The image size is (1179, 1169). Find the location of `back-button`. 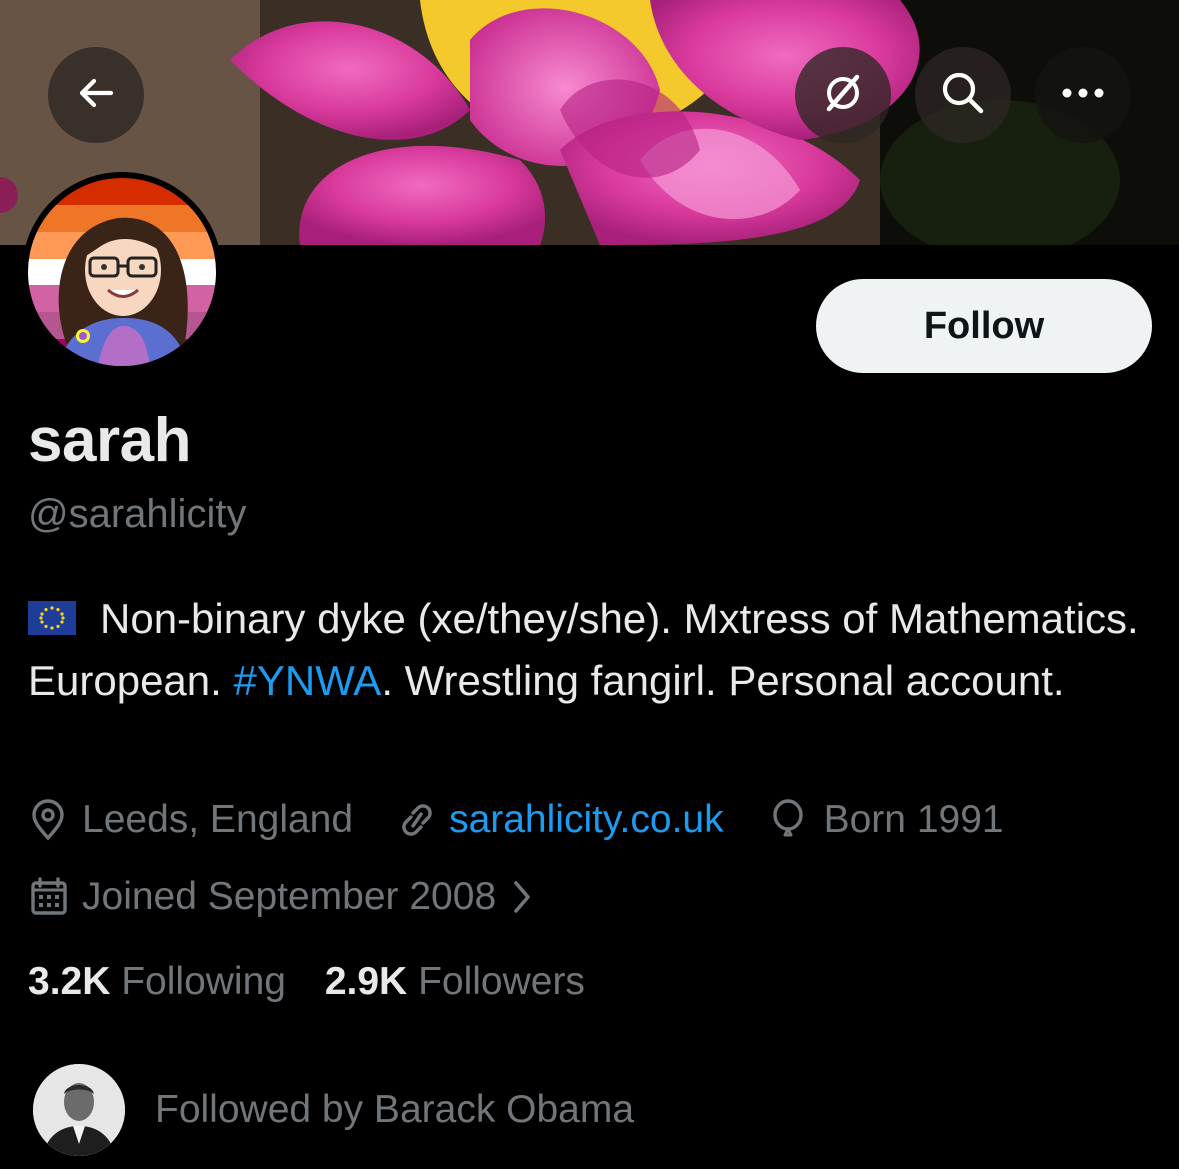

back-button is located at coordinates (96, 95).